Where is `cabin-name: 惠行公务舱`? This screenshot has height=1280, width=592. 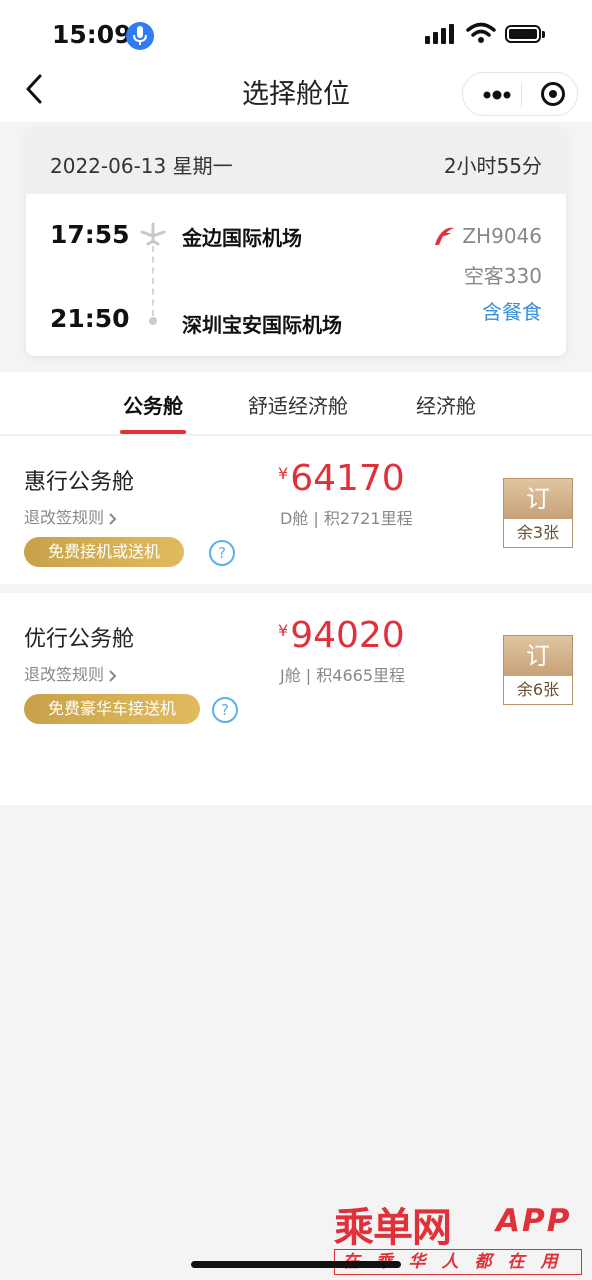 cabin-name: 惠行公务舱 is located at coordinates (79, 482).